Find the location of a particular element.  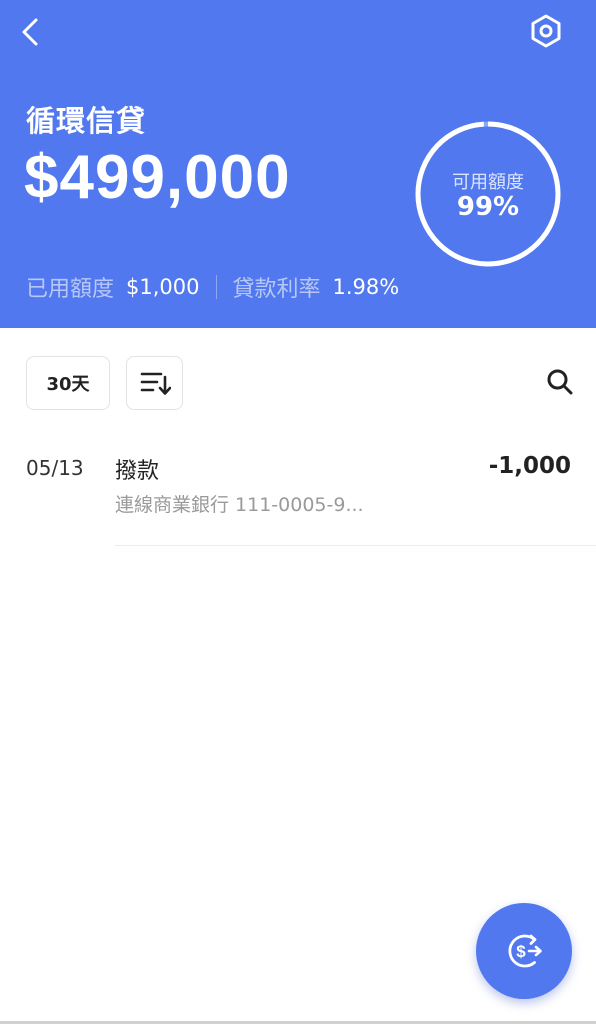

sort-button is located at coordinates (154, 383).